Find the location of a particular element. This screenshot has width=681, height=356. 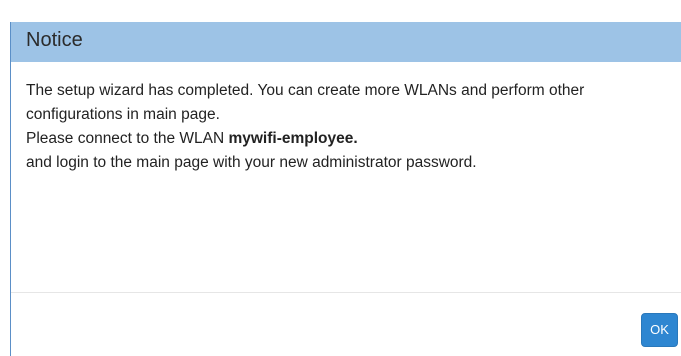

dialog-title: Notice is located at coordinates (54, 40).